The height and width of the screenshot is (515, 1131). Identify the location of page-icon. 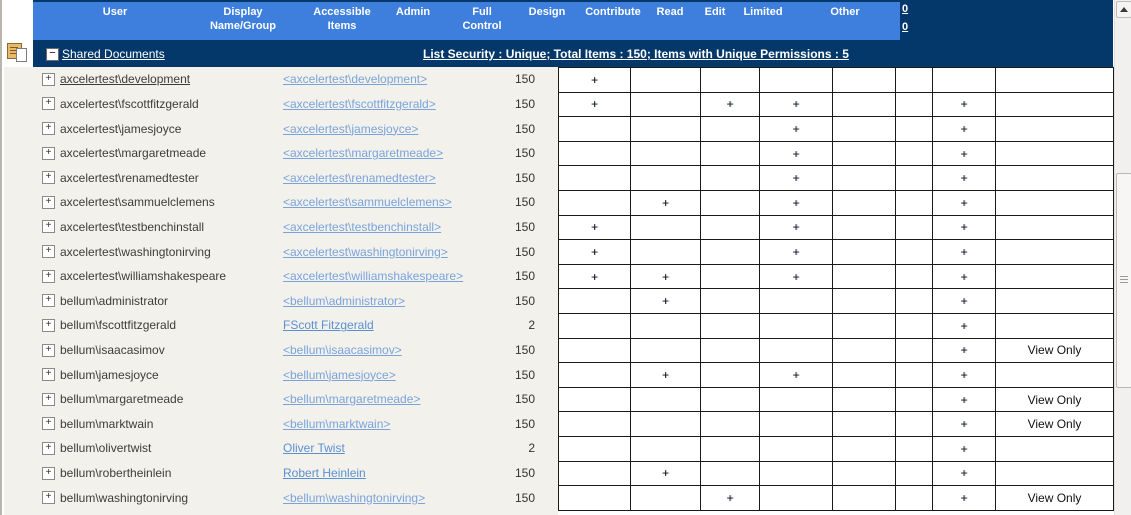
(21, 55).